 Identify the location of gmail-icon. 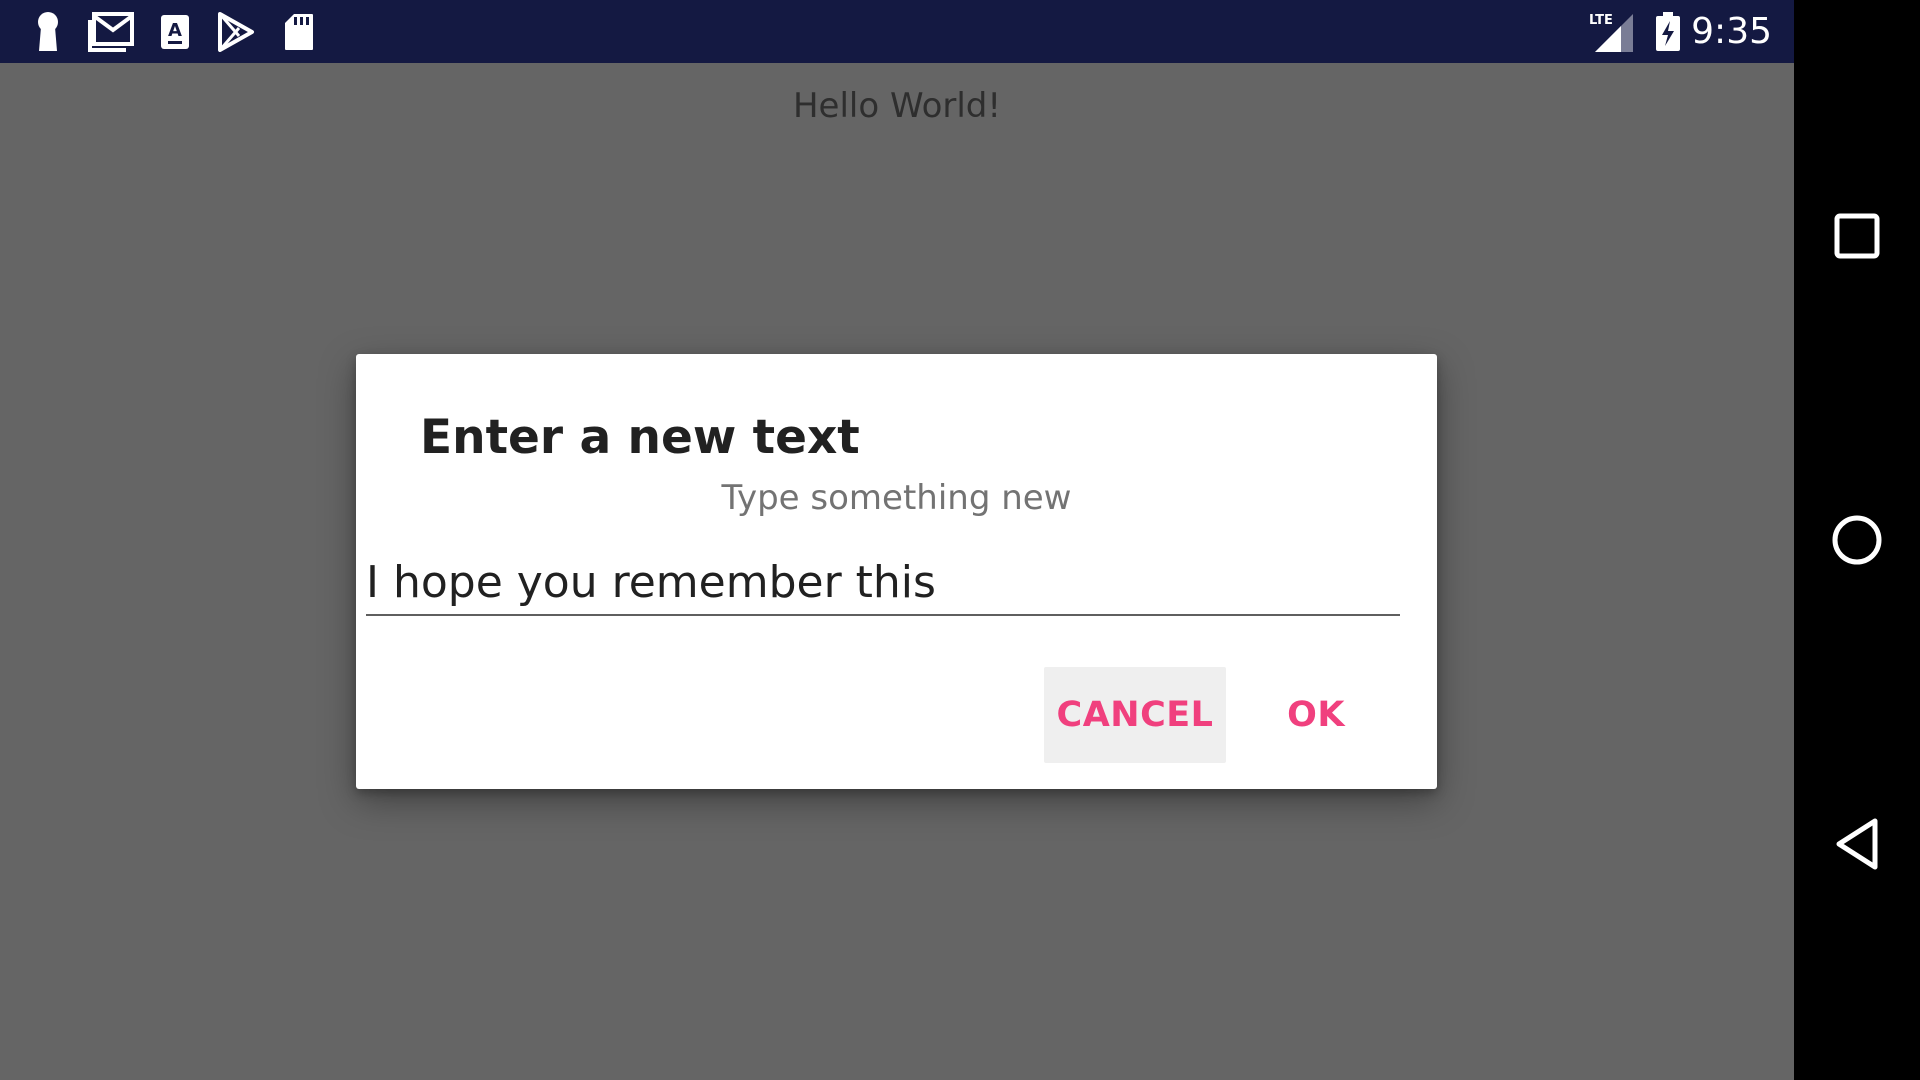
(111, 31).